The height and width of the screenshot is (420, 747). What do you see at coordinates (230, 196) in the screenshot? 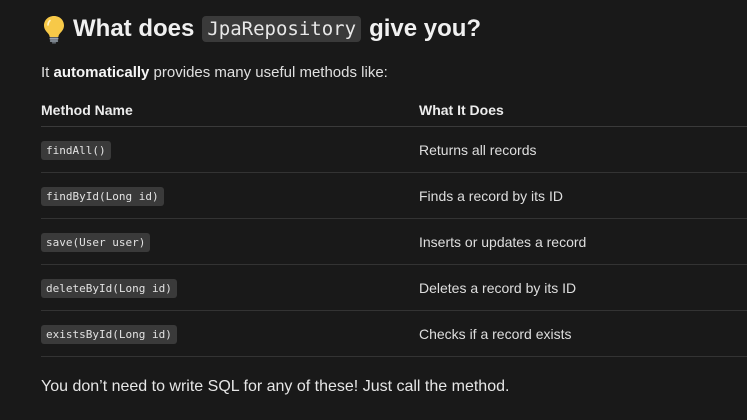
I see `method-cell: findById(Long id)` at bounding box center [230, 196].